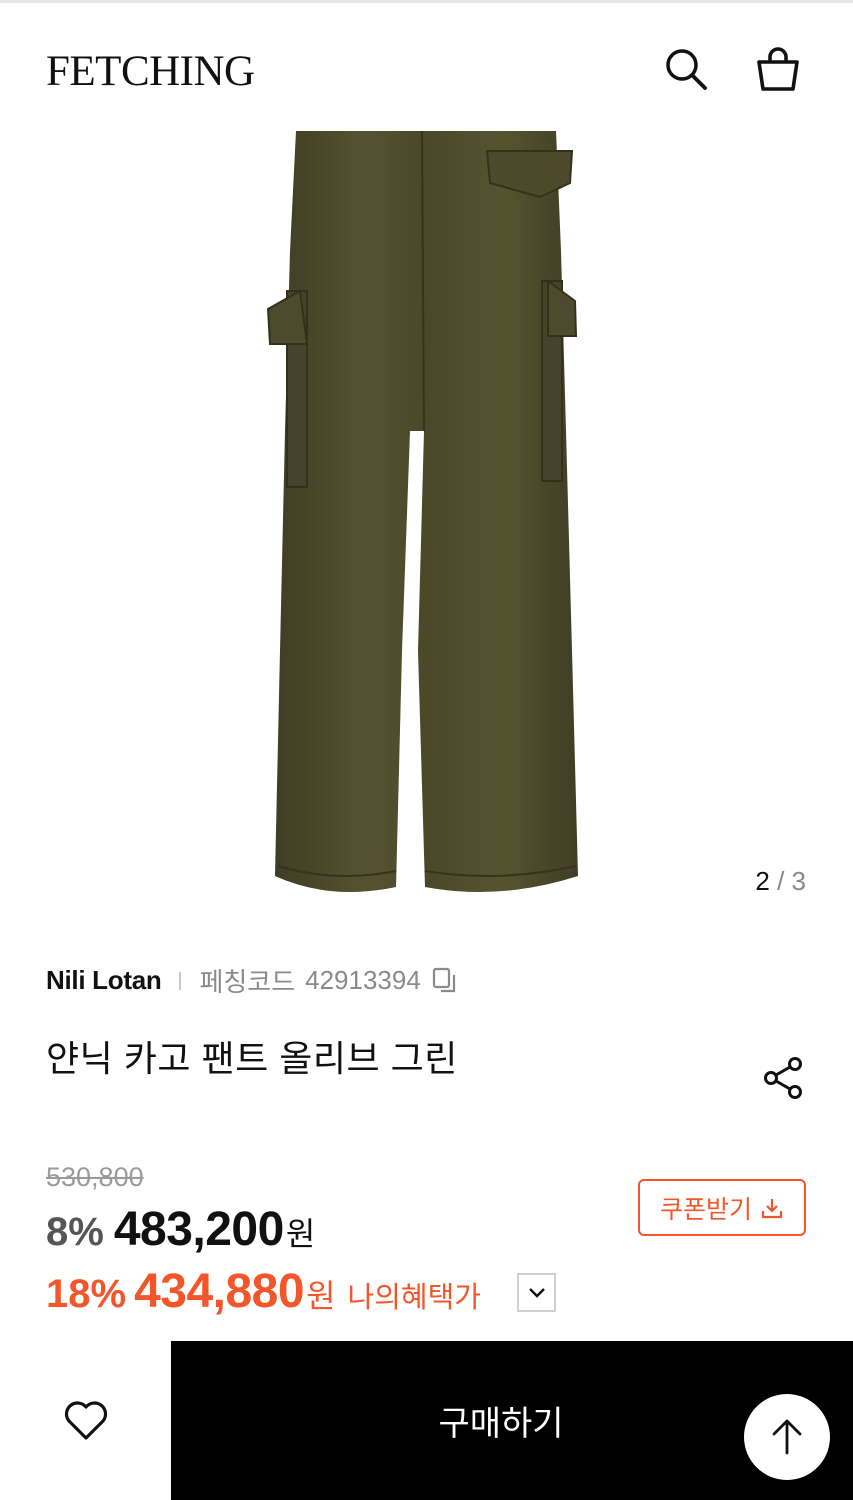 The width and height of the screenshot is (853, 1500). I want to click on counter-current: 2, so click(762, 881).